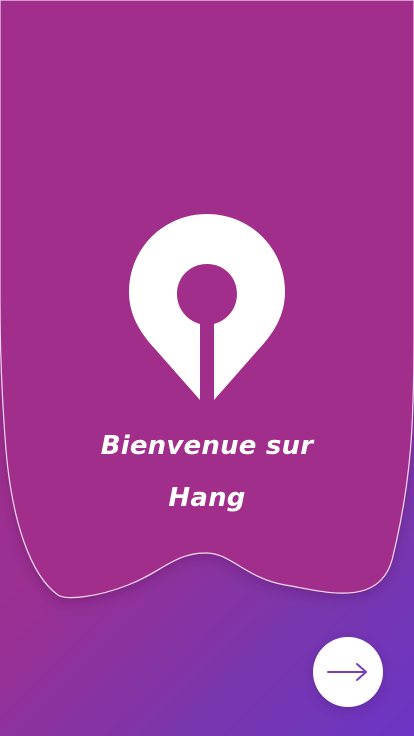 The image size is (414, 736). I want to click on welcome-title-line-1: Bienvenue sur, so click(207, 446).